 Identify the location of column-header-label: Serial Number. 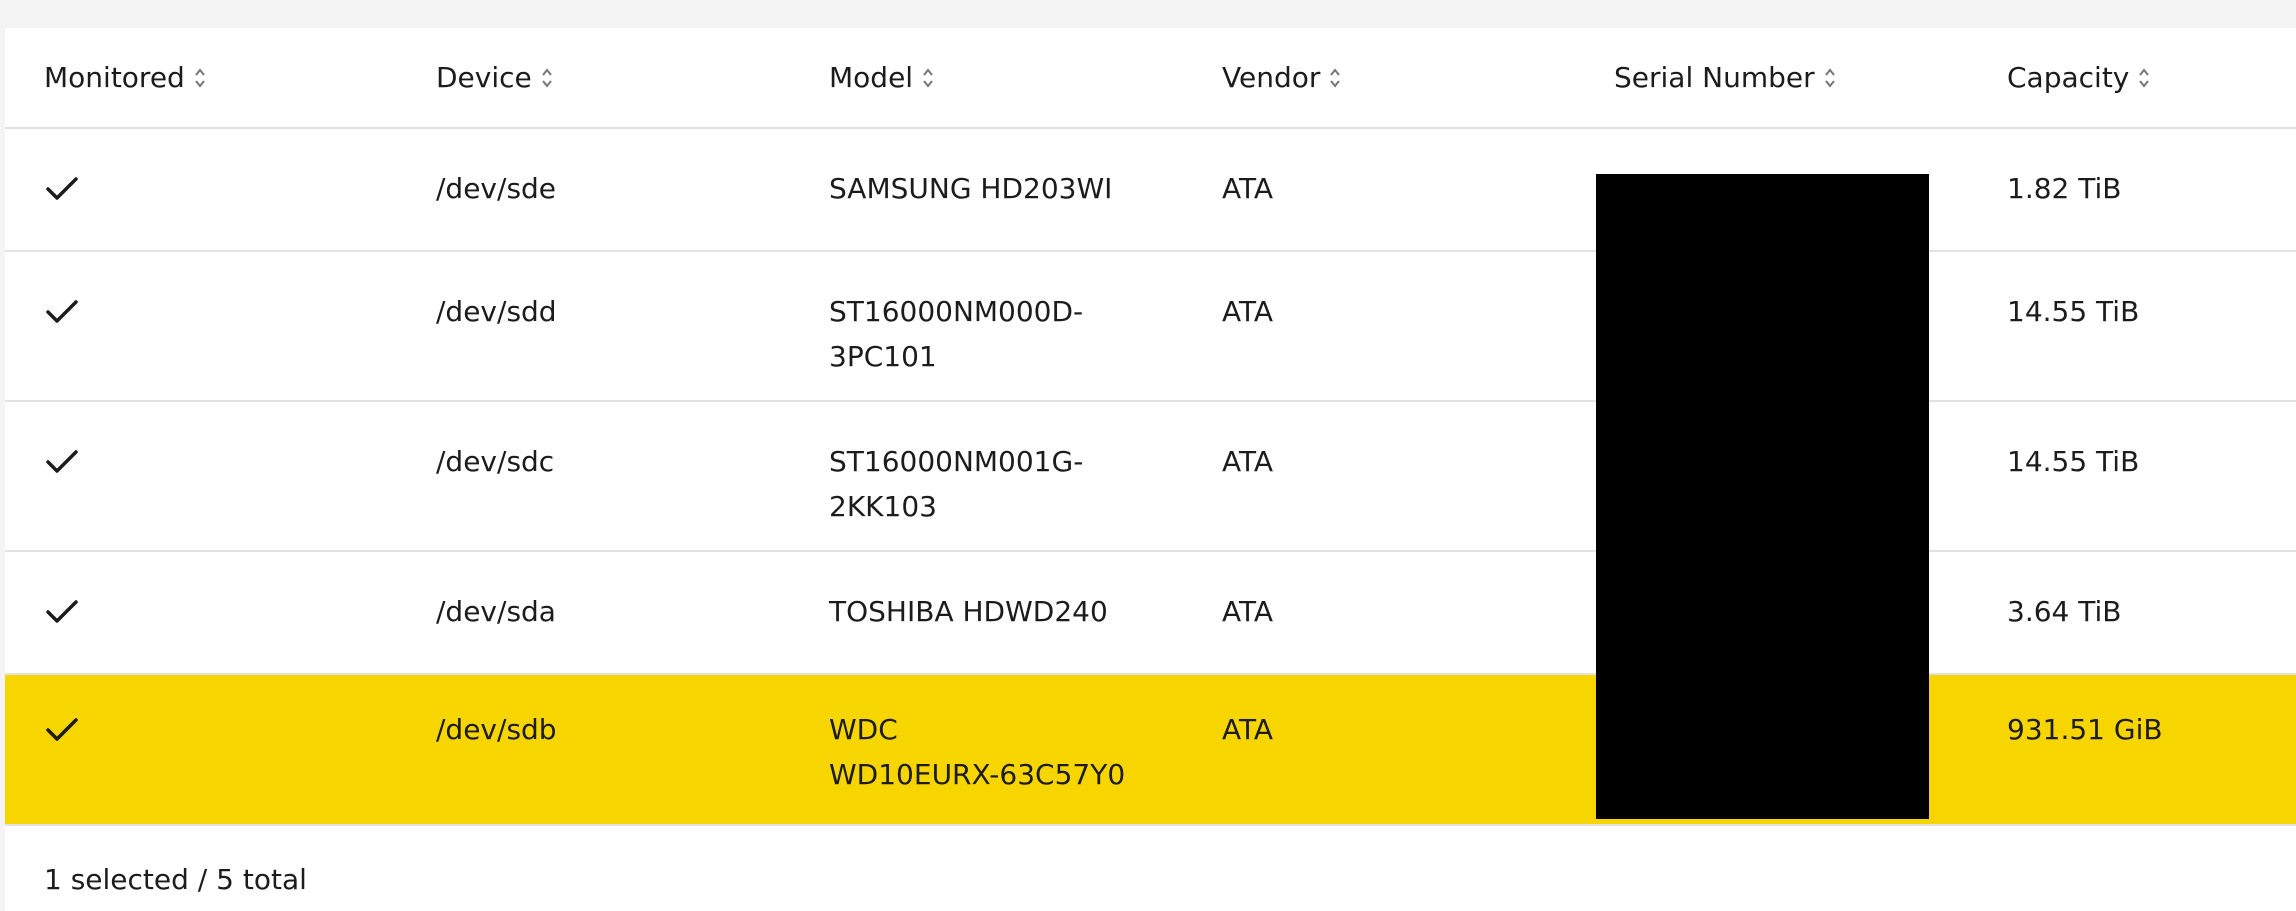
(1714, 77).